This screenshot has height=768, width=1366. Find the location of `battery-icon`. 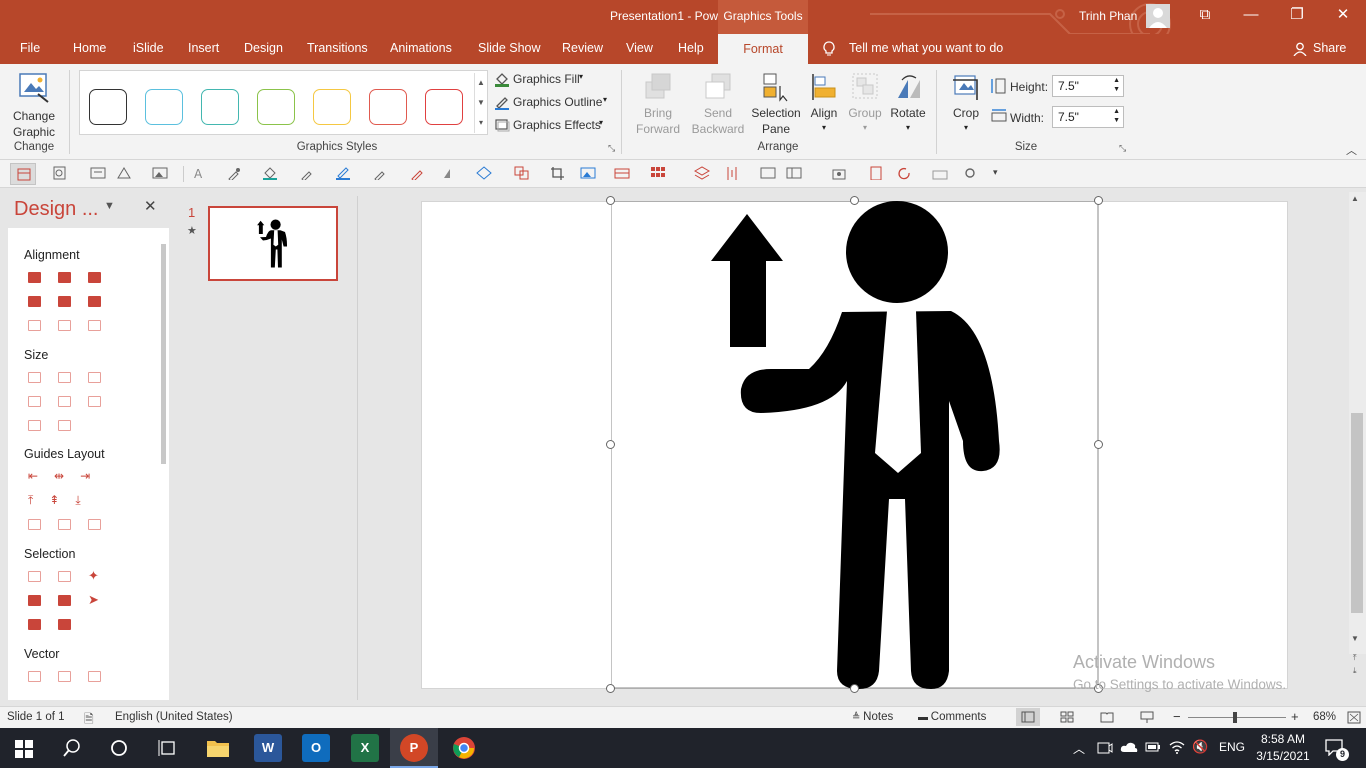

battery-icon is located at coordinates (1153, 747).